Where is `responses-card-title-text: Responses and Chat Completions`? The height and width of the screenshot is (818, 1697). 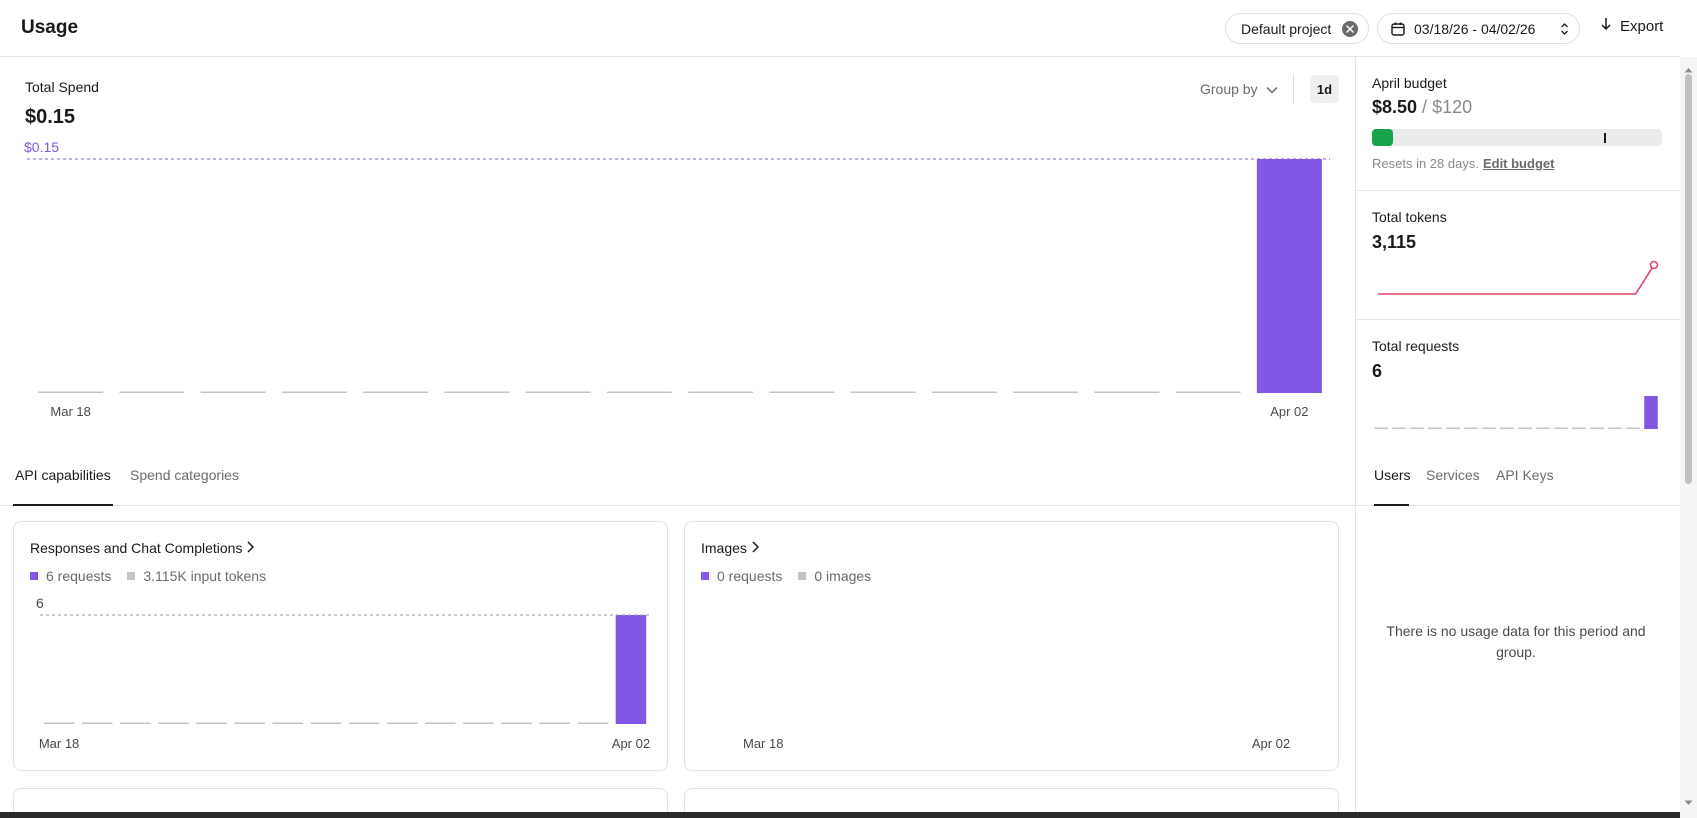 responses-card-title-text: Responses and Chat Completions is located at coordinates (136, 548).